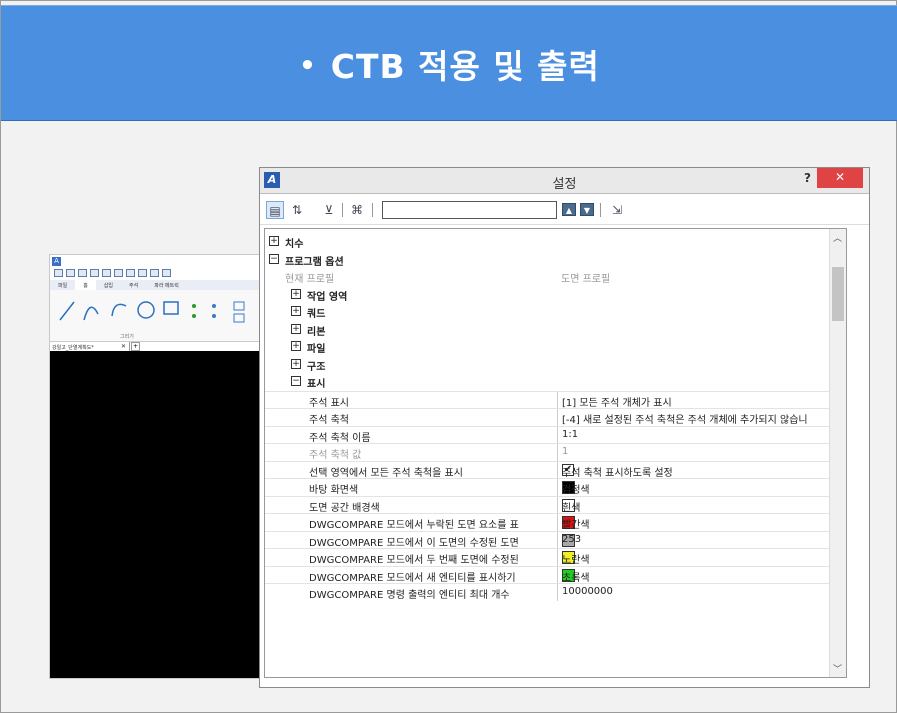 The image size is (897, 713). Describe the element at coordinates (699, 557) in the screenshot. I see `property-value: 노란색` at that location.